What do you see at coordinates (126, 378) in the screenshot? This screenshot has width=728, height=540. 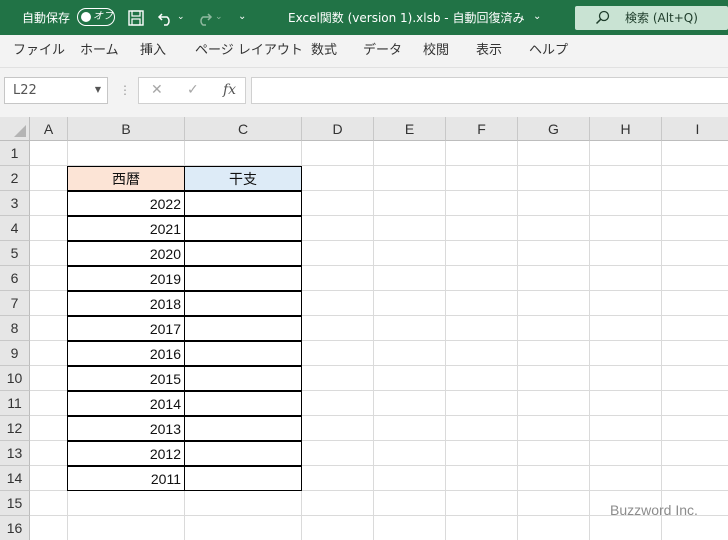 I see `cell-b10: 2015` at bounding box center [126, 378].